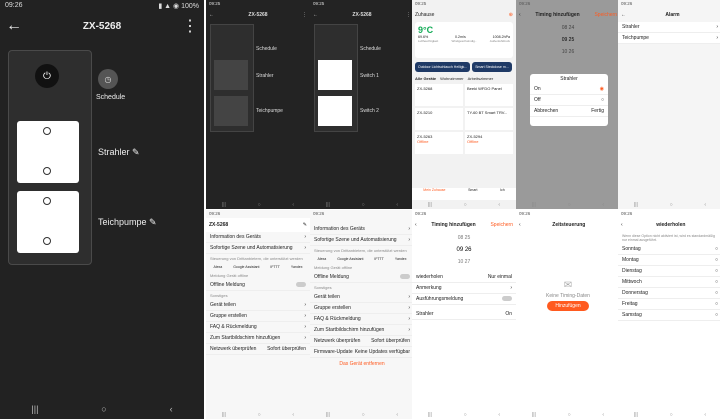 The image size is (720, 419). Describe the element at coordinates (439, 143) in the screenshot. I see `device-card: ZX-5263 Offline` at that location.